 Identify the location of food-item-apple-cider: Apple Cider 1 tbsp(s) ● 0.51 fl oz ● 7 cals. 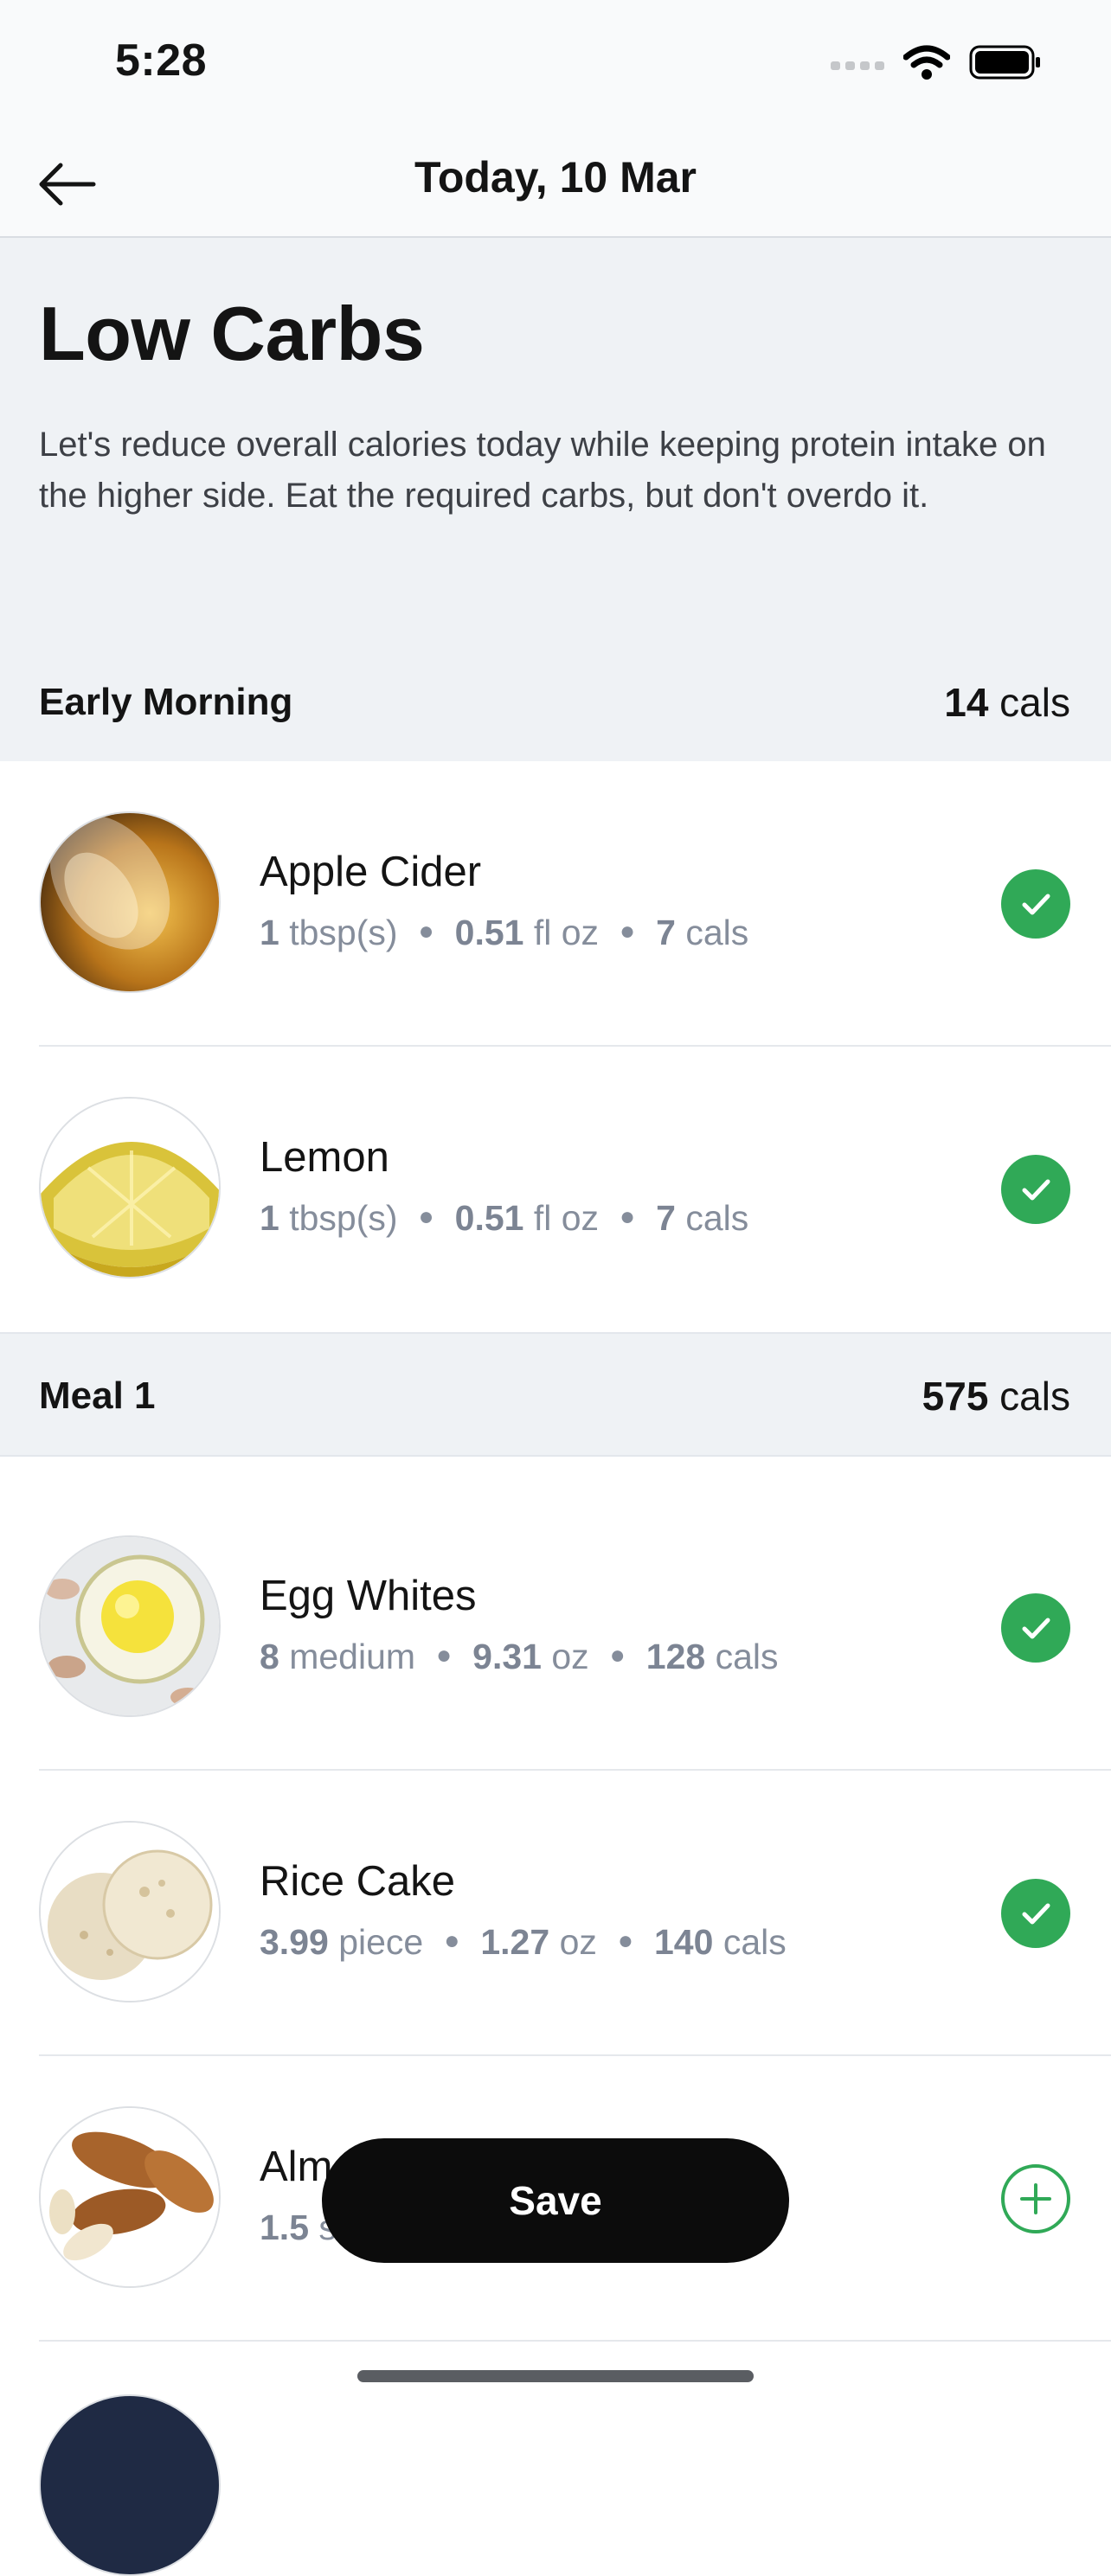
(555, 904).